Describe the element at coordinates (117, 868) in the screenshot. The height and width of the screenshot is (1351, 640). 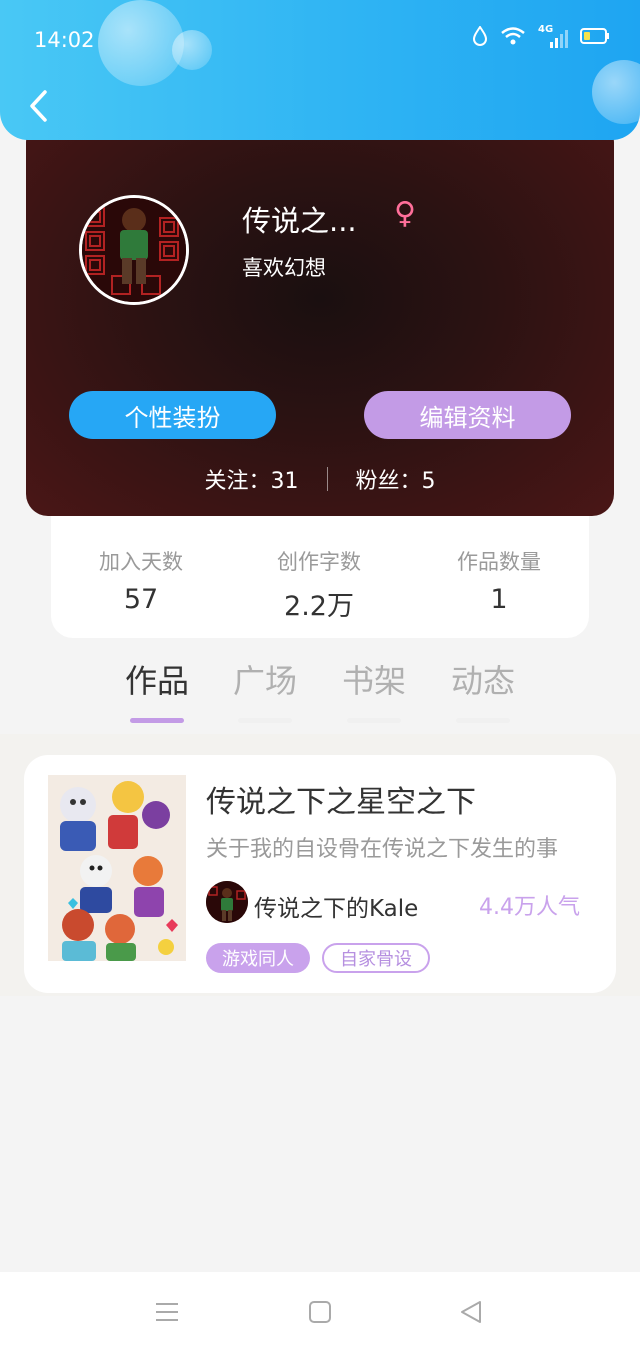
I see `book-cover` at that location.